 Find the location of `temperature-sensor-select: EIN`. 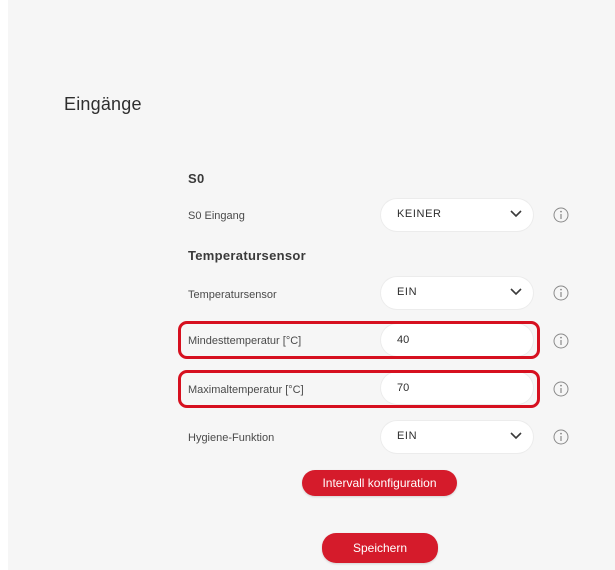

temperature-sensor-select: EIN is located at coordinates (457, 293).